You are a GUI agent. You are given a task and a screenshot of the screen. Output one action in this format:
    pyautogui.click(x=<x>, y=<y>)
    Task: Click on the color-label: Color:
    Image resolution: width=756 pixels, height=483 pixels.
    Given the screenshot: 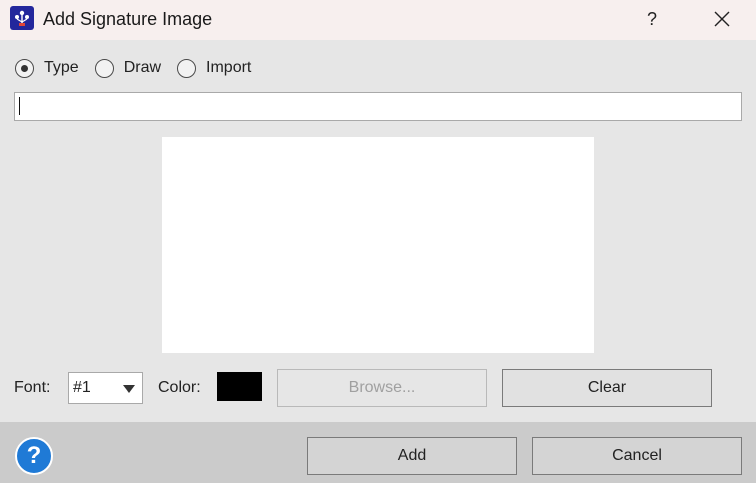 What is the action you would take?
    pyautogui.click(x=179, y=387)
    